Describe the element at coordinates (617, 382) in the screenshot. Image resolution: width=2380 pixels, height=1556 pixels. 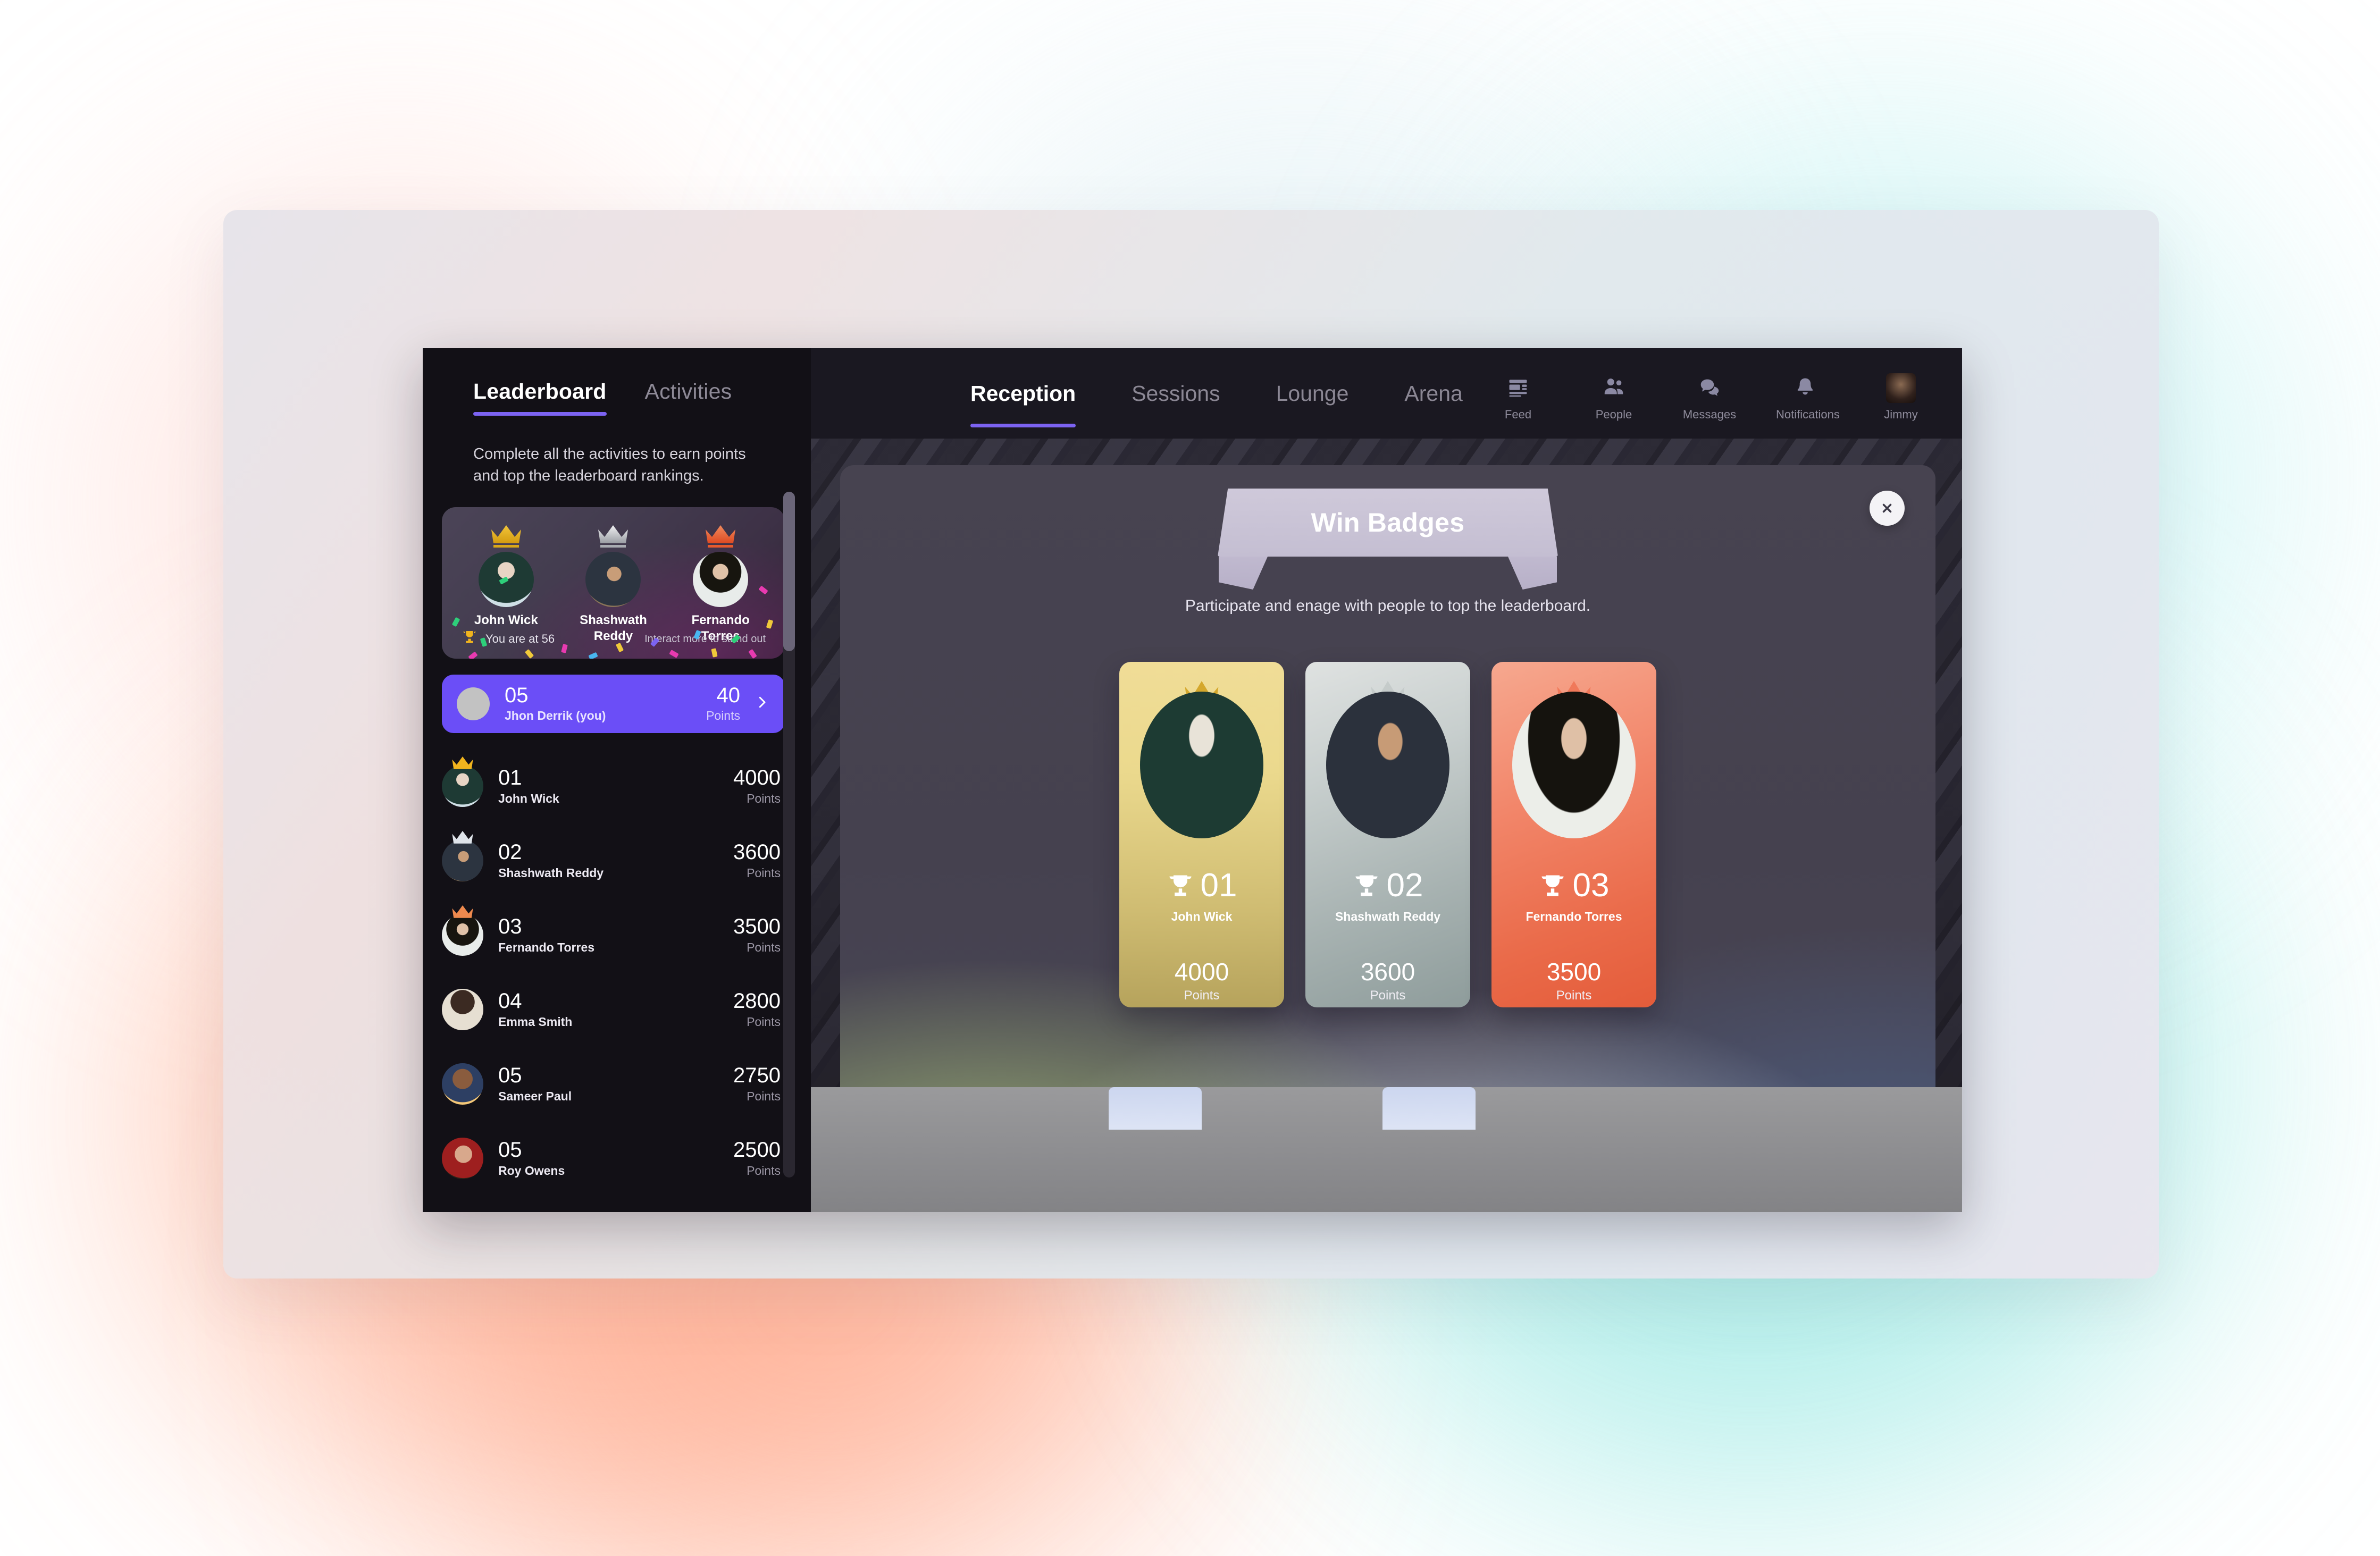
I see `sidebar-tabs: Leaderboard Activities` at that location.